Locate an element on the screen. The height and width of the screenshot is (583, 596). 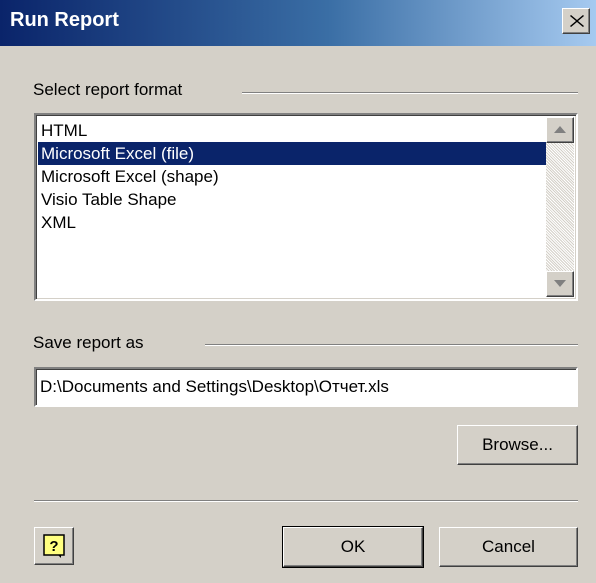
footer-divider is located at coordinates (306, 501).